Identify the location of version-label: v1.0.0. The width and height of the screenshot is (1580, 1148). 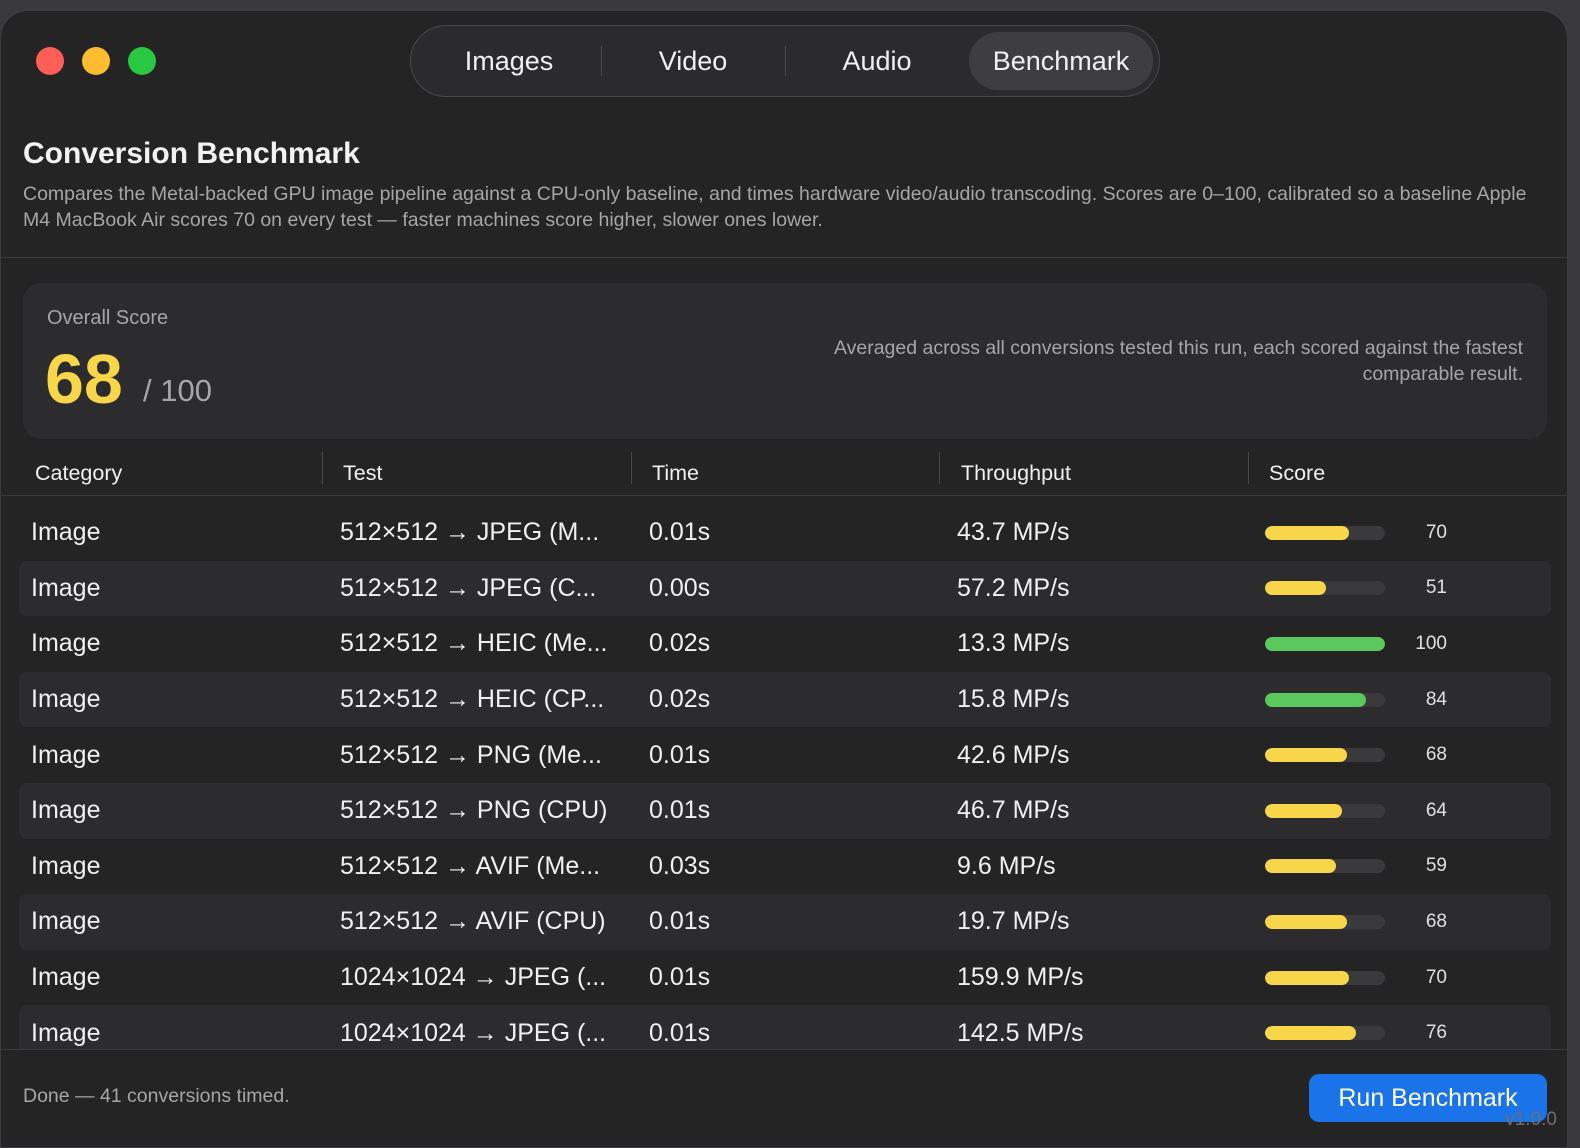
(1531, 1119).